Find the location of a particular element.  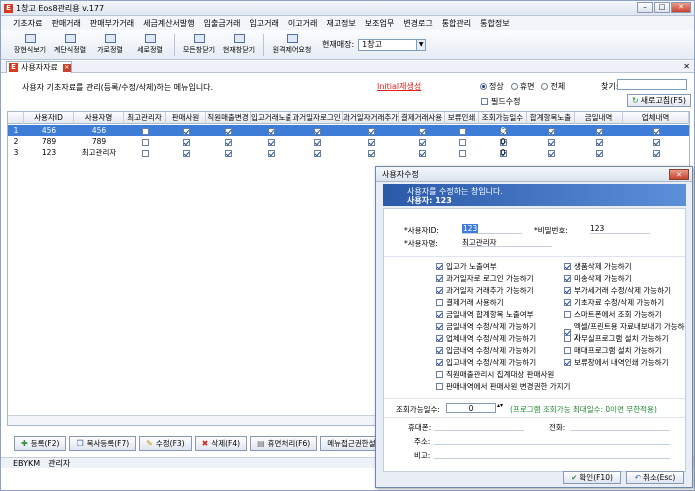

close-tab-icon: ✕ is located at coordinates (66, 67).